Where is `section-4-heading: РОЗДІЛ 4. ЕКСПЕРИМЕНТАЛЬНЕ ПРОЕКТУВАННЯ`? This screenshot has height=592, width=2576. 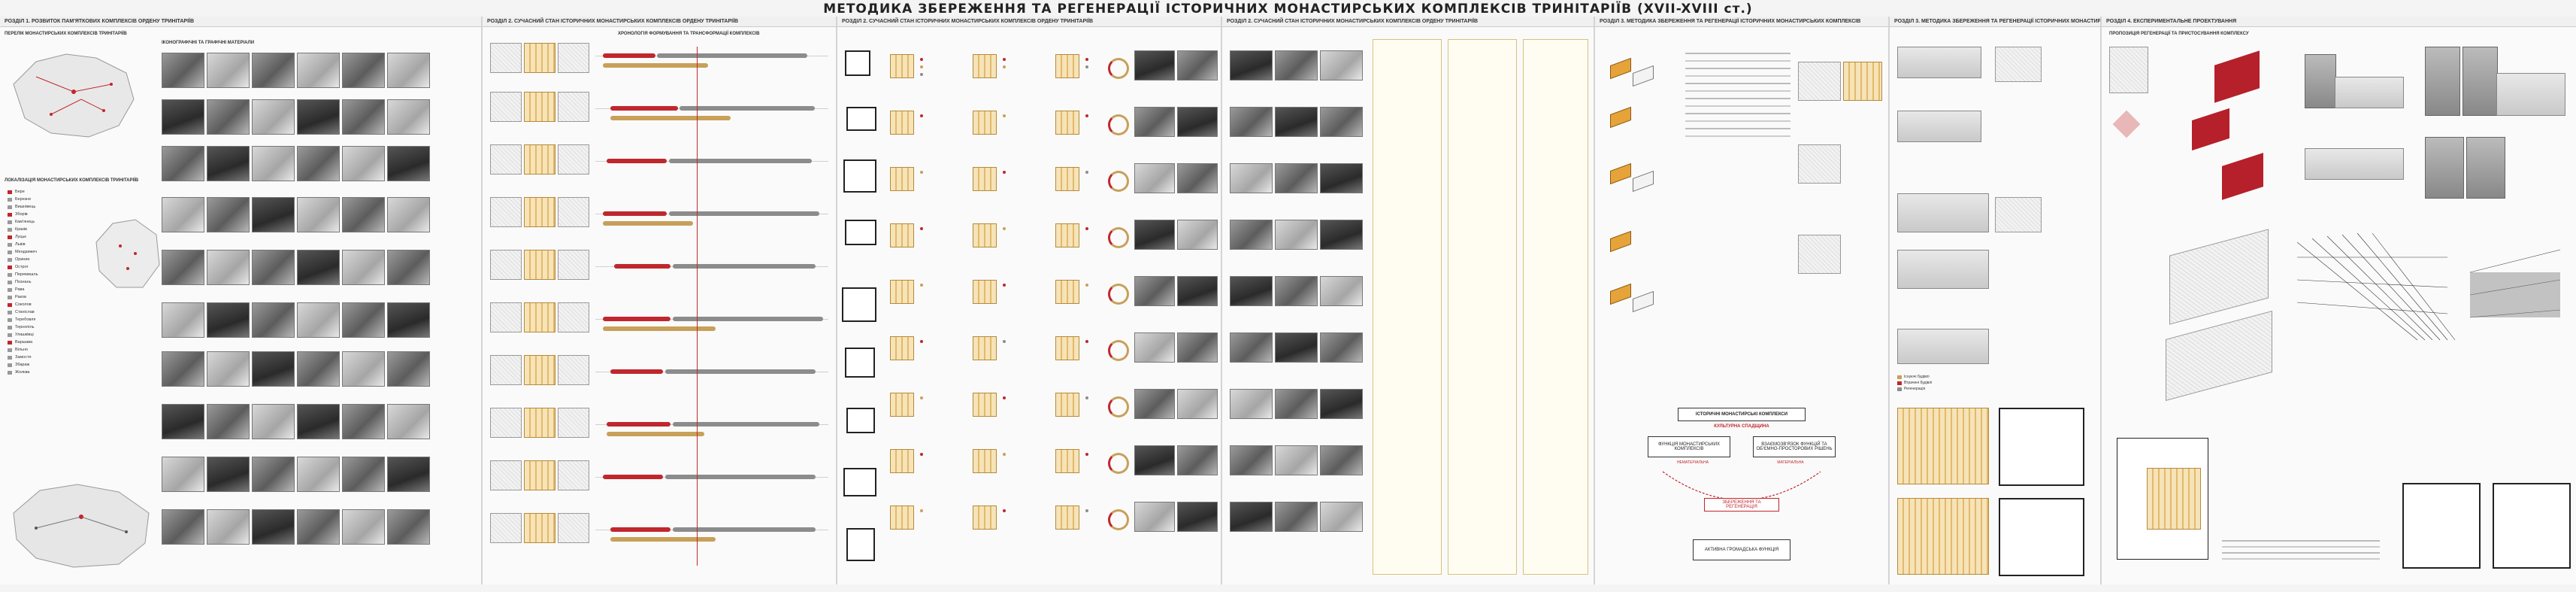
section-4-heading: РОЗДІЛ 4. ЕКСПЕРИМЕНТАЛЬНЕ ПРОЕКТУВАННЯ is located at coordinates (2339, 22).